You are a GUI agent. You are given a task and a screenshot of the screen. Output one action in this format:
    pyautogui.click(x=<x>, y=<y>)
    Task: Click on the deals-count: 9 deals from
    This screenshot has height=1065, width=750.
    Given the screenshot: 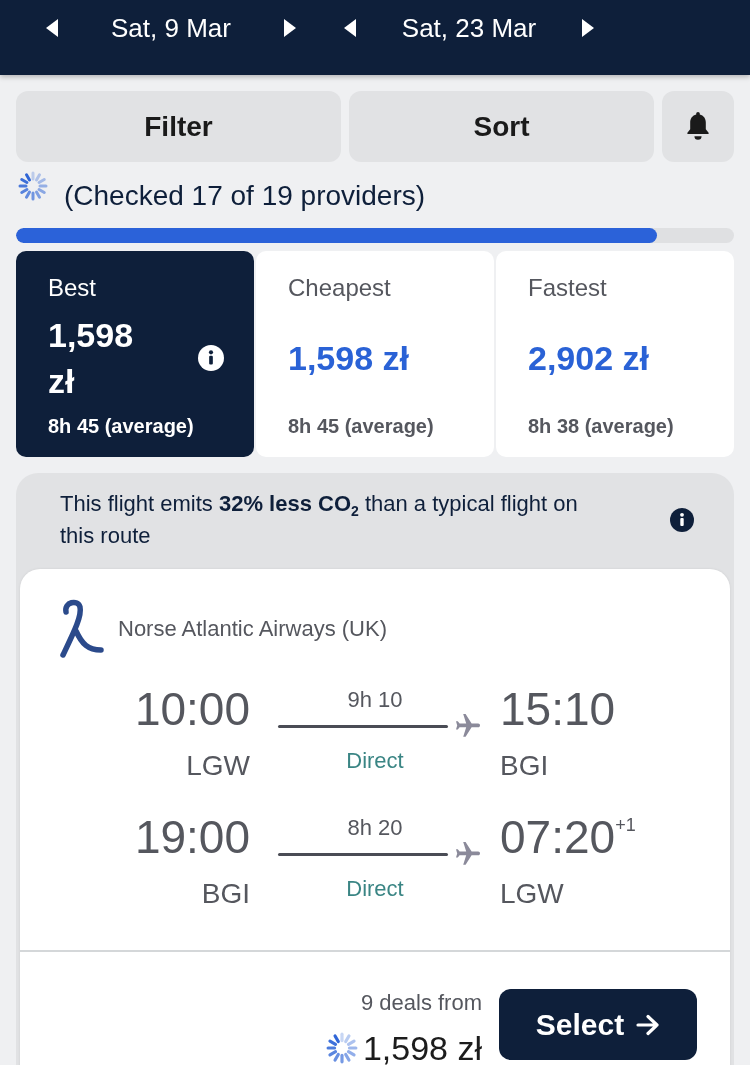 What is the action you would take?
    pyautogui.click(x=421, y=1003)
    